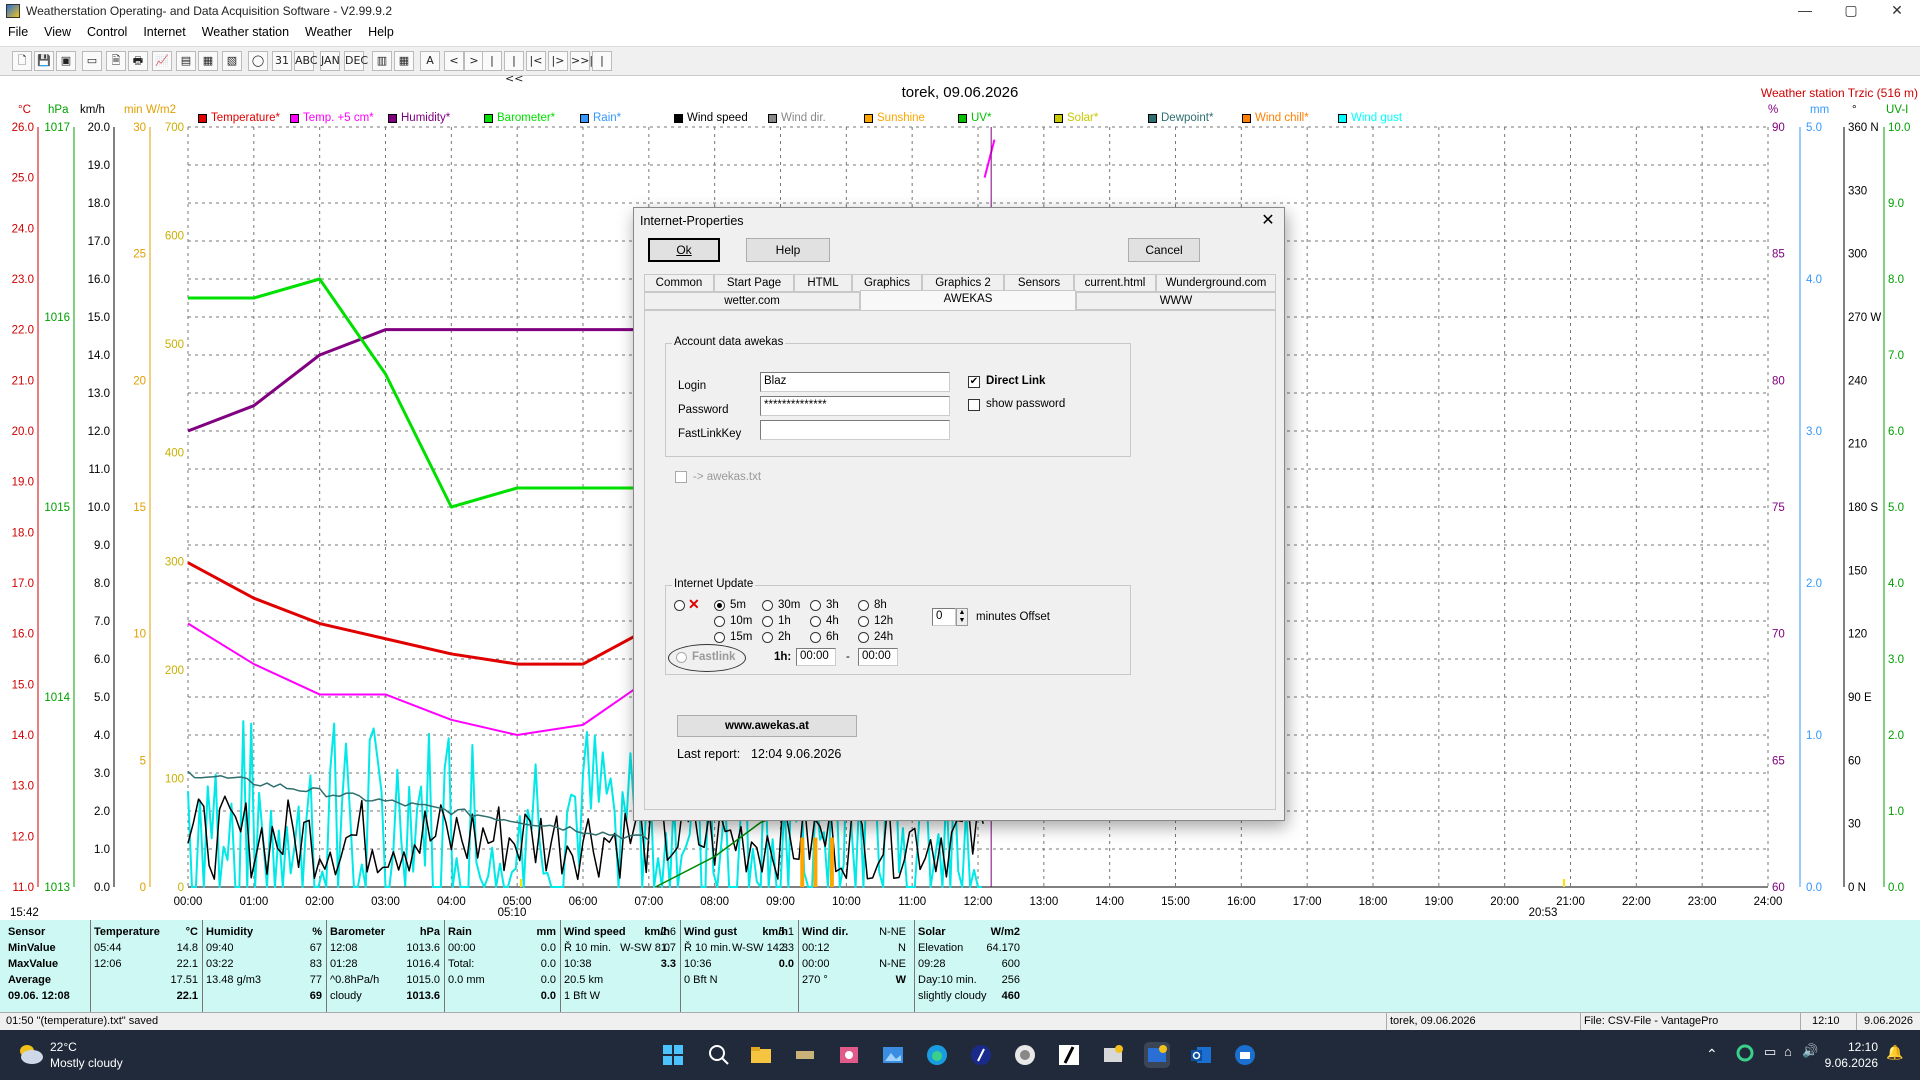 This screenshot has width=1920, height=1080. What do you see at coordinates (1894, 1052) in the screenshot?
I see `notification-bell-icon: 🔔` at bounding box center [1894, 1052].